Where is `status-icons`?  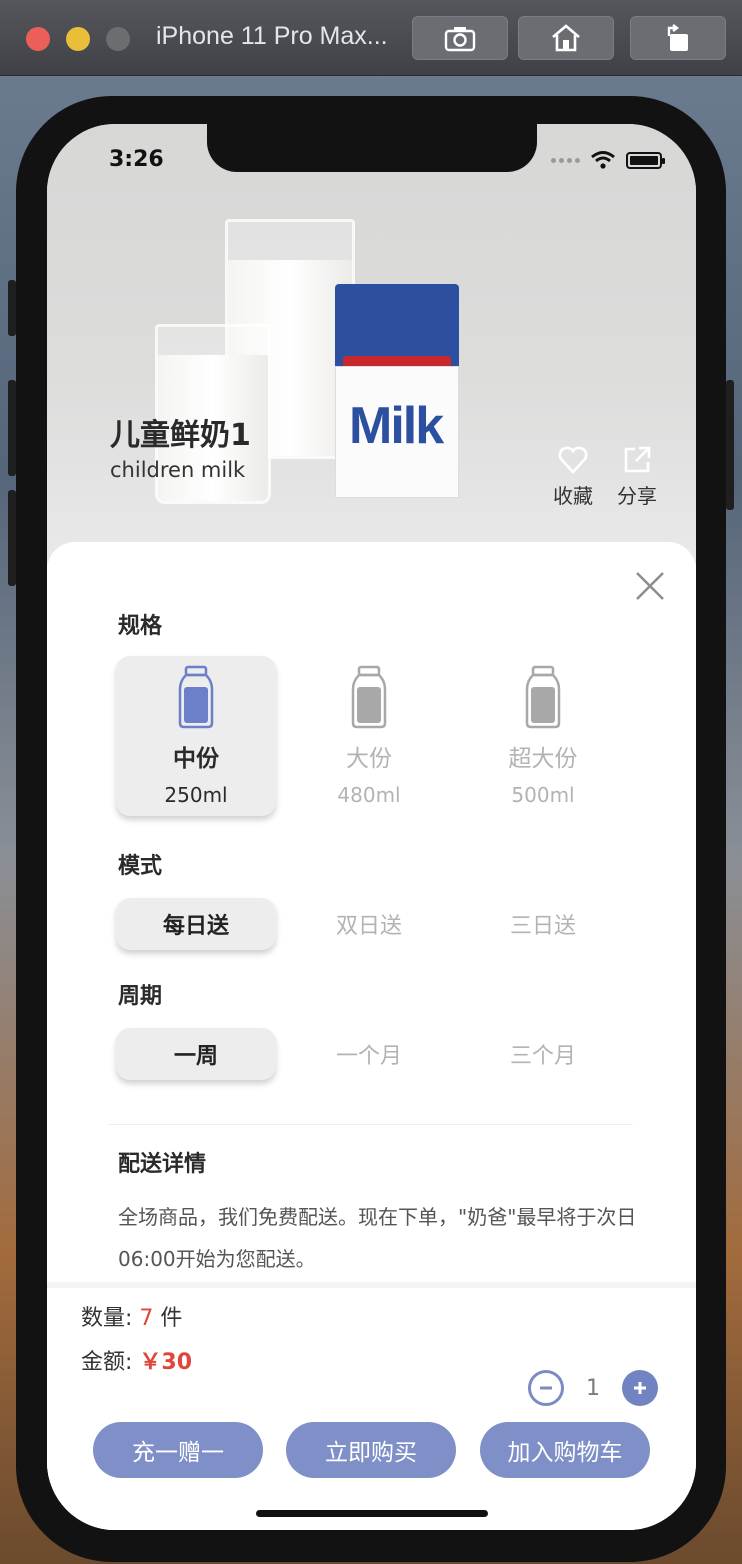
status-icons is located at coordinates (608, 160).